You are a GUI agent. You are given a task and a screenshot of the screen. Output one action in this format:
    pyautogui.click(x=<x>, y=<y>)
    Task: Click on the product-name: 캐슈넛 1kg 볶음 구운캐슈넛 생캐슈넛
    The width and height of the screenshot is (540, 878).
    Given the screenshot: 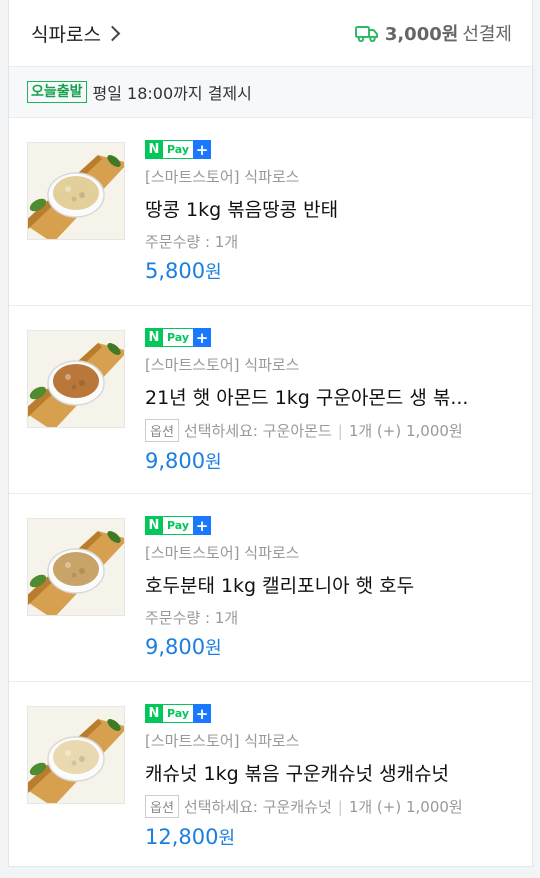 What is the action you would take?
    pyautogui.click(x=332, y=772)
    